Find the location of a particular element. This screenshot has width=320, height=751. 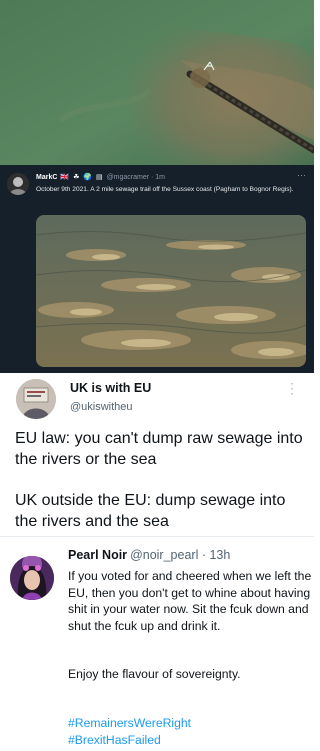

tweet-author-line: Pearl Noir @noir_pearl · 13h is located at coordinates (149, 555).